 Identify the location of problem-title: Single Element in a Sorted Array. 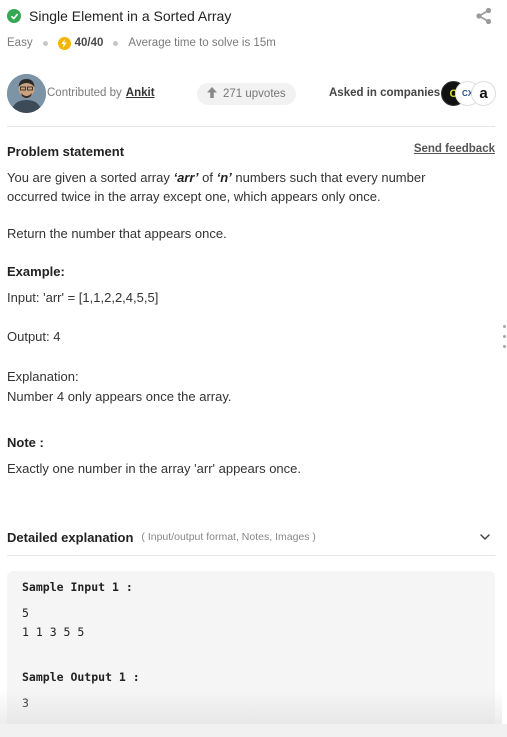
(130, 16).